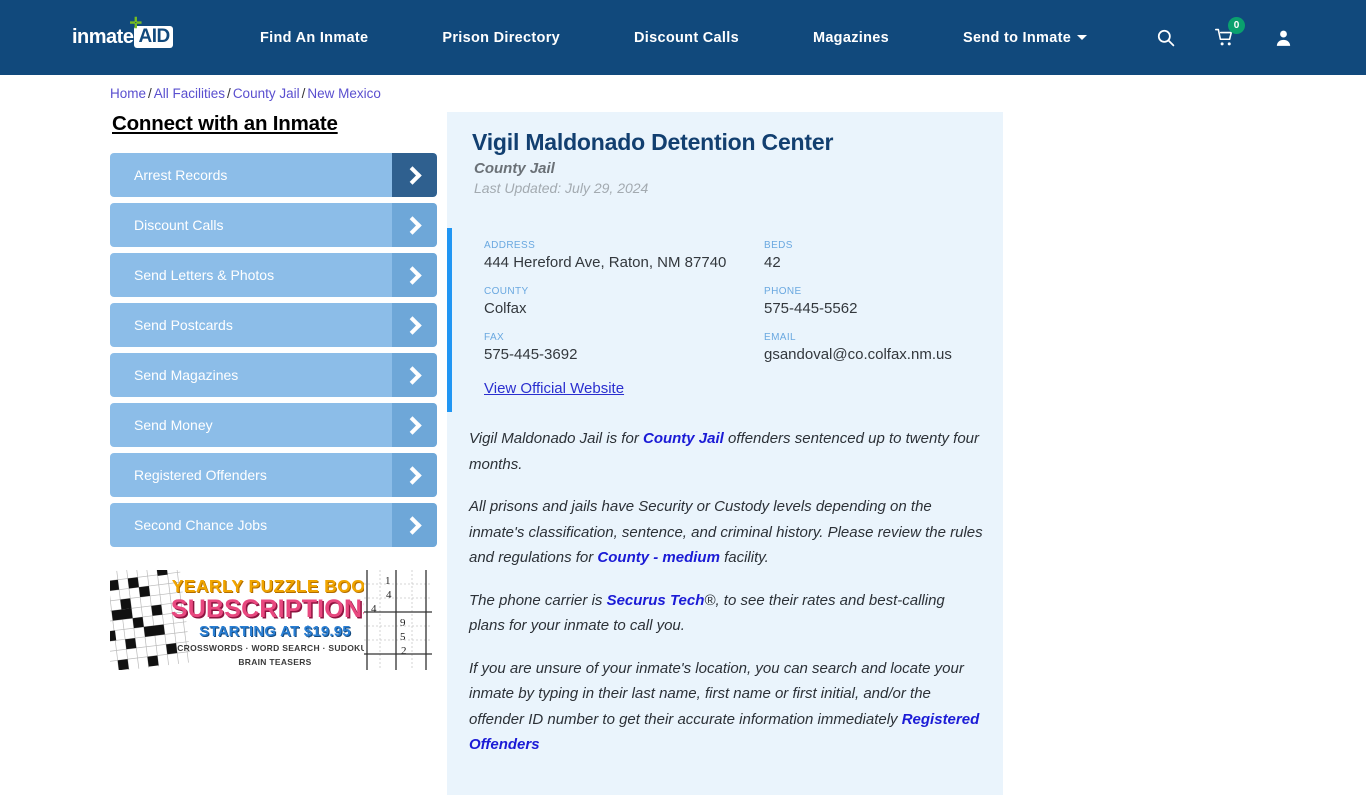 The image size is (1366, 795). Describe the element at coordinates (783, 291) in the screenshot. I see `info-label: PHONE` at that location.